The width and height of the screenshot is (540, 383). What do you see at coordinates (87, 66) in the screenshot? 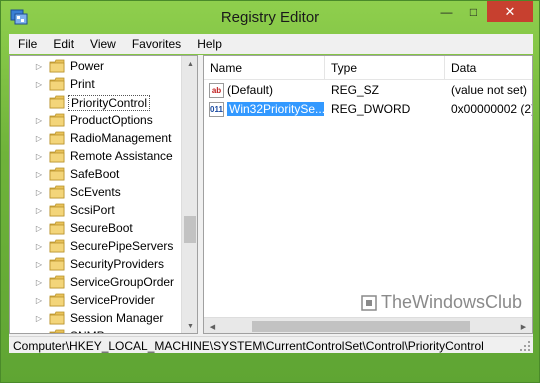
I see `tree-item-label: Power` at bounding box center [87, 66].